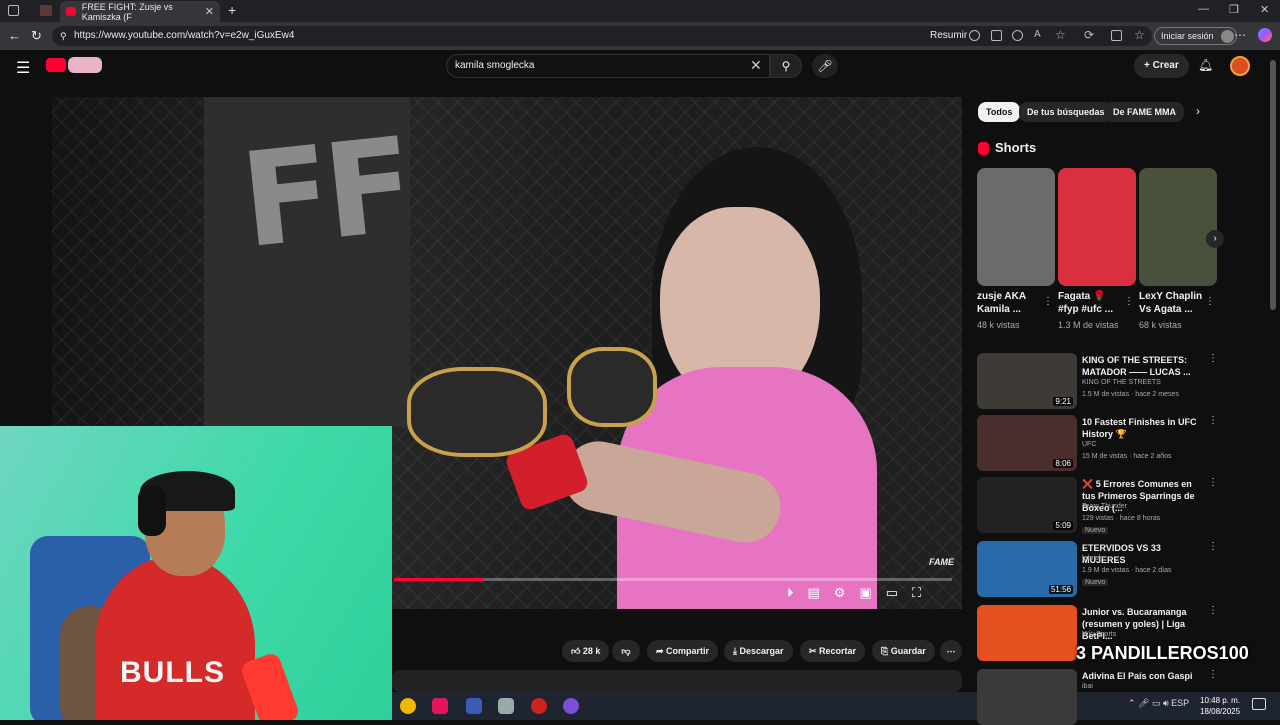 This screenshot has height=725, width=1280. What do you see at coordinates (1143, 676) in the screenshot?
I see `video-title: Adivina El País con Gaspi` at bounding box center [1143, 676].